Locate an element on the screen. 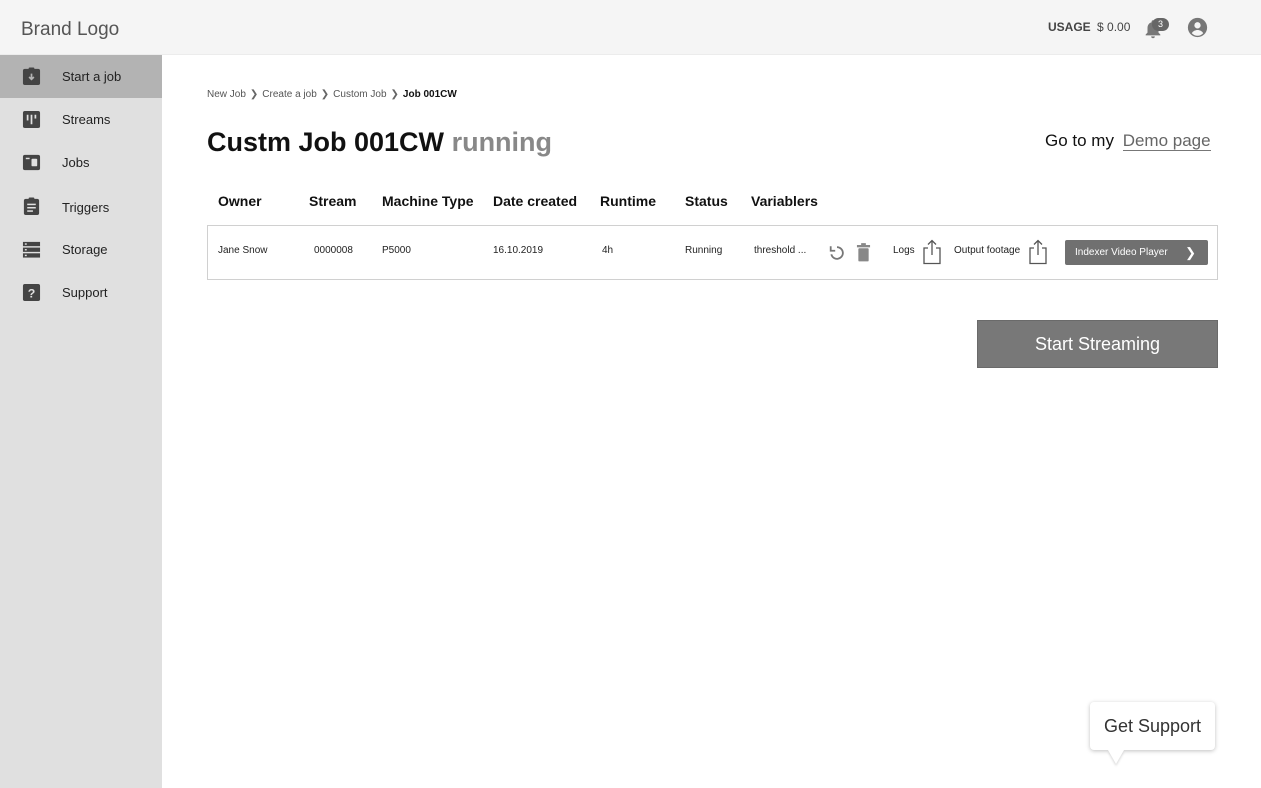 This screenshot has height=788, width=1261. column-header-machine-type: Machine Type is located at coordinates (428, 201).